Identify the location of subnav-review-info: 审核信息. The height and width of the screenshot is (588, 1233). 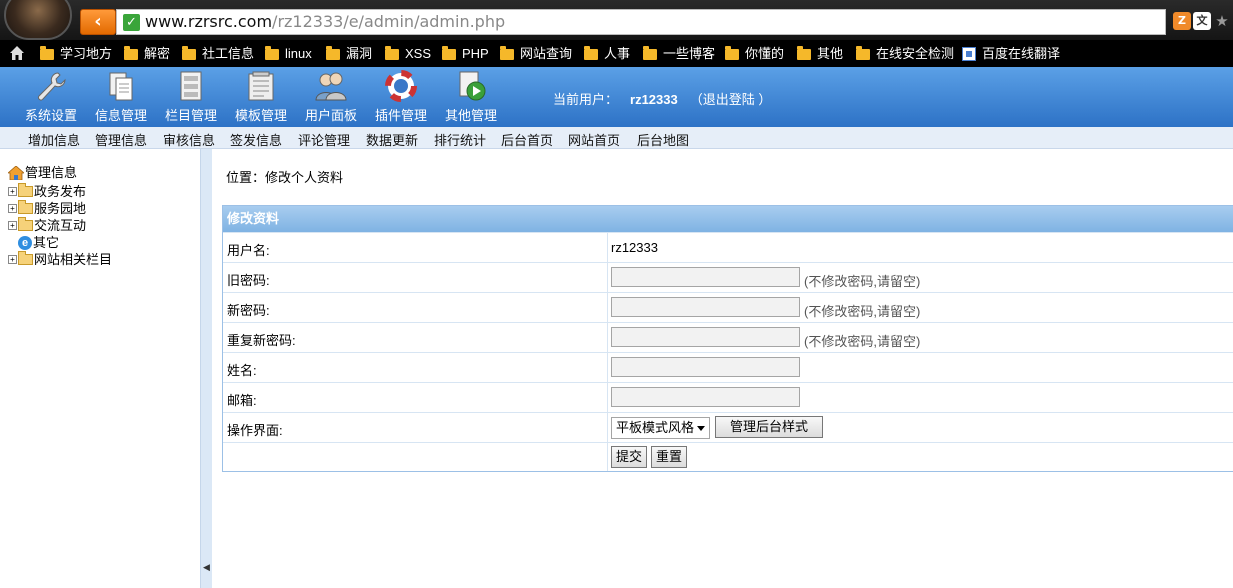
(189, 139).